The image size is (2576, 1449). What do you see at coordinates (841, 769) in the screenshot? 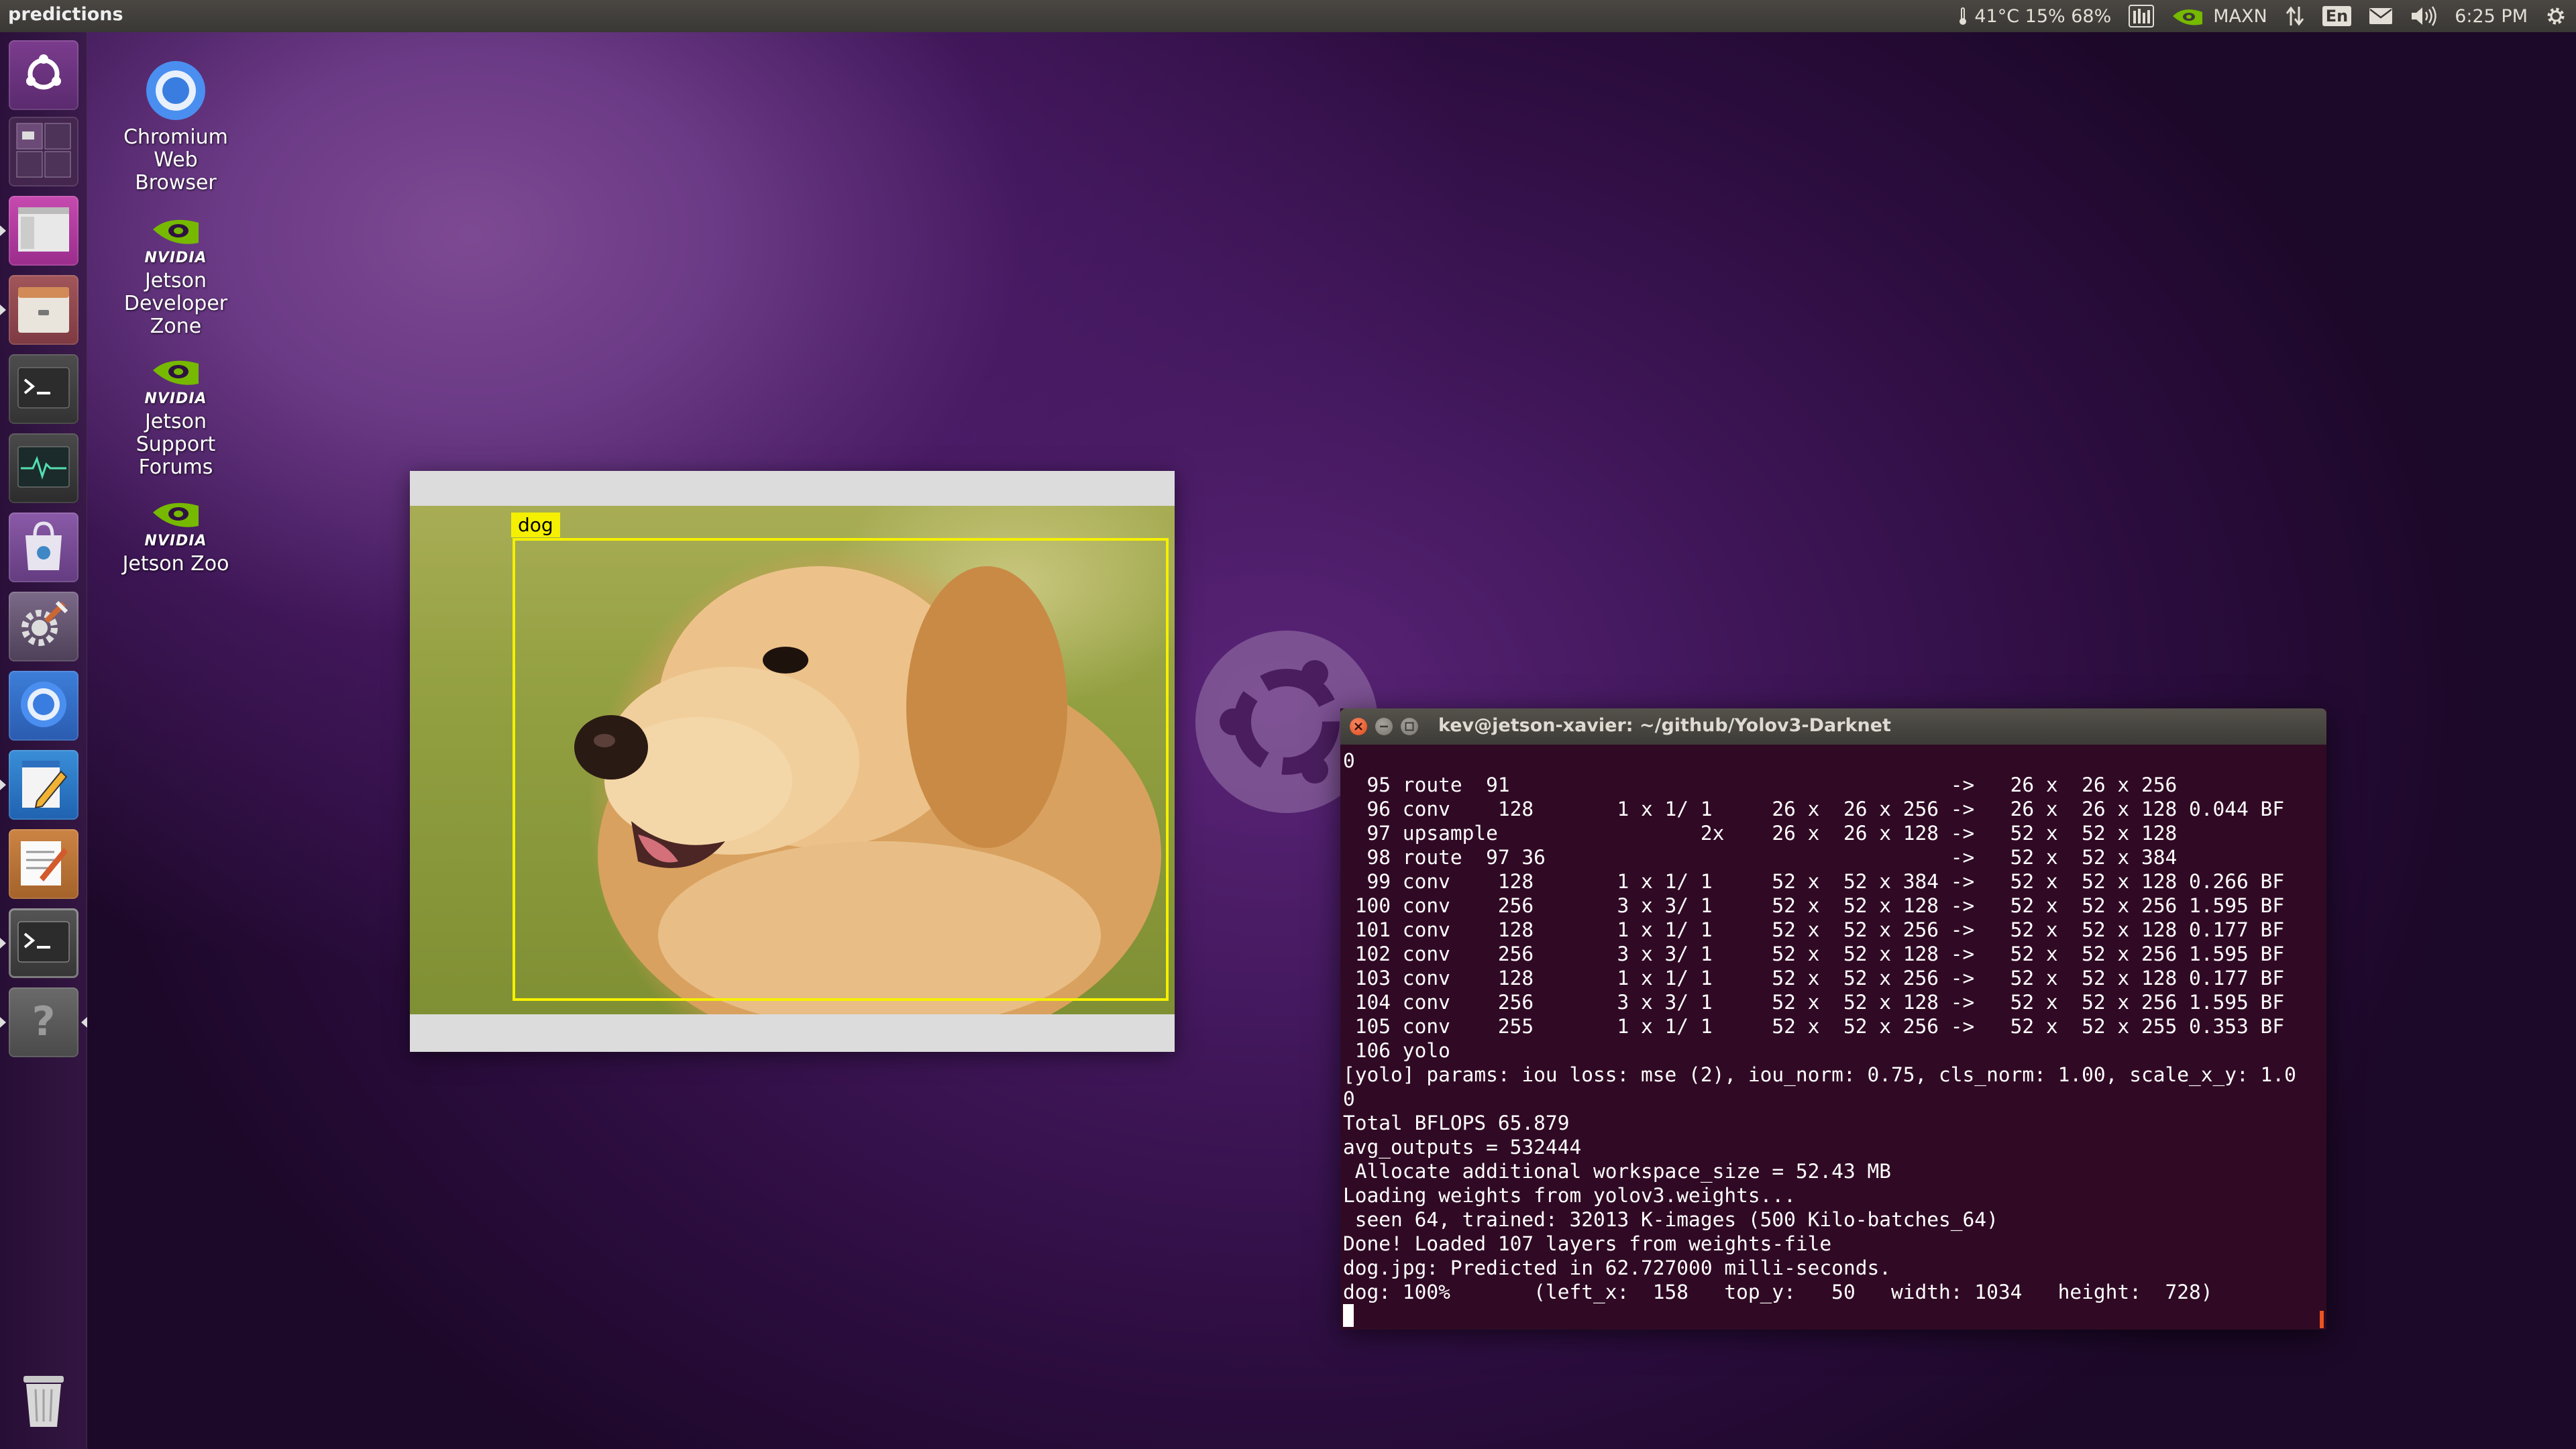
I see `detection-box` at bounding box center [841, 769].